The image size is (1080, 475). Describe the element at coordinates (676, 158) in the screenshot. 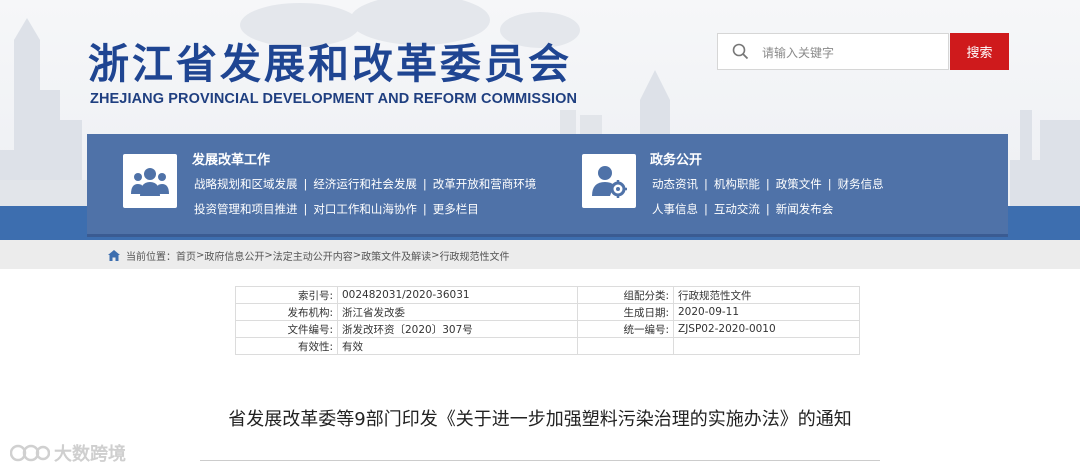

I see `nav-title-affairs: 政务公开` at that location.